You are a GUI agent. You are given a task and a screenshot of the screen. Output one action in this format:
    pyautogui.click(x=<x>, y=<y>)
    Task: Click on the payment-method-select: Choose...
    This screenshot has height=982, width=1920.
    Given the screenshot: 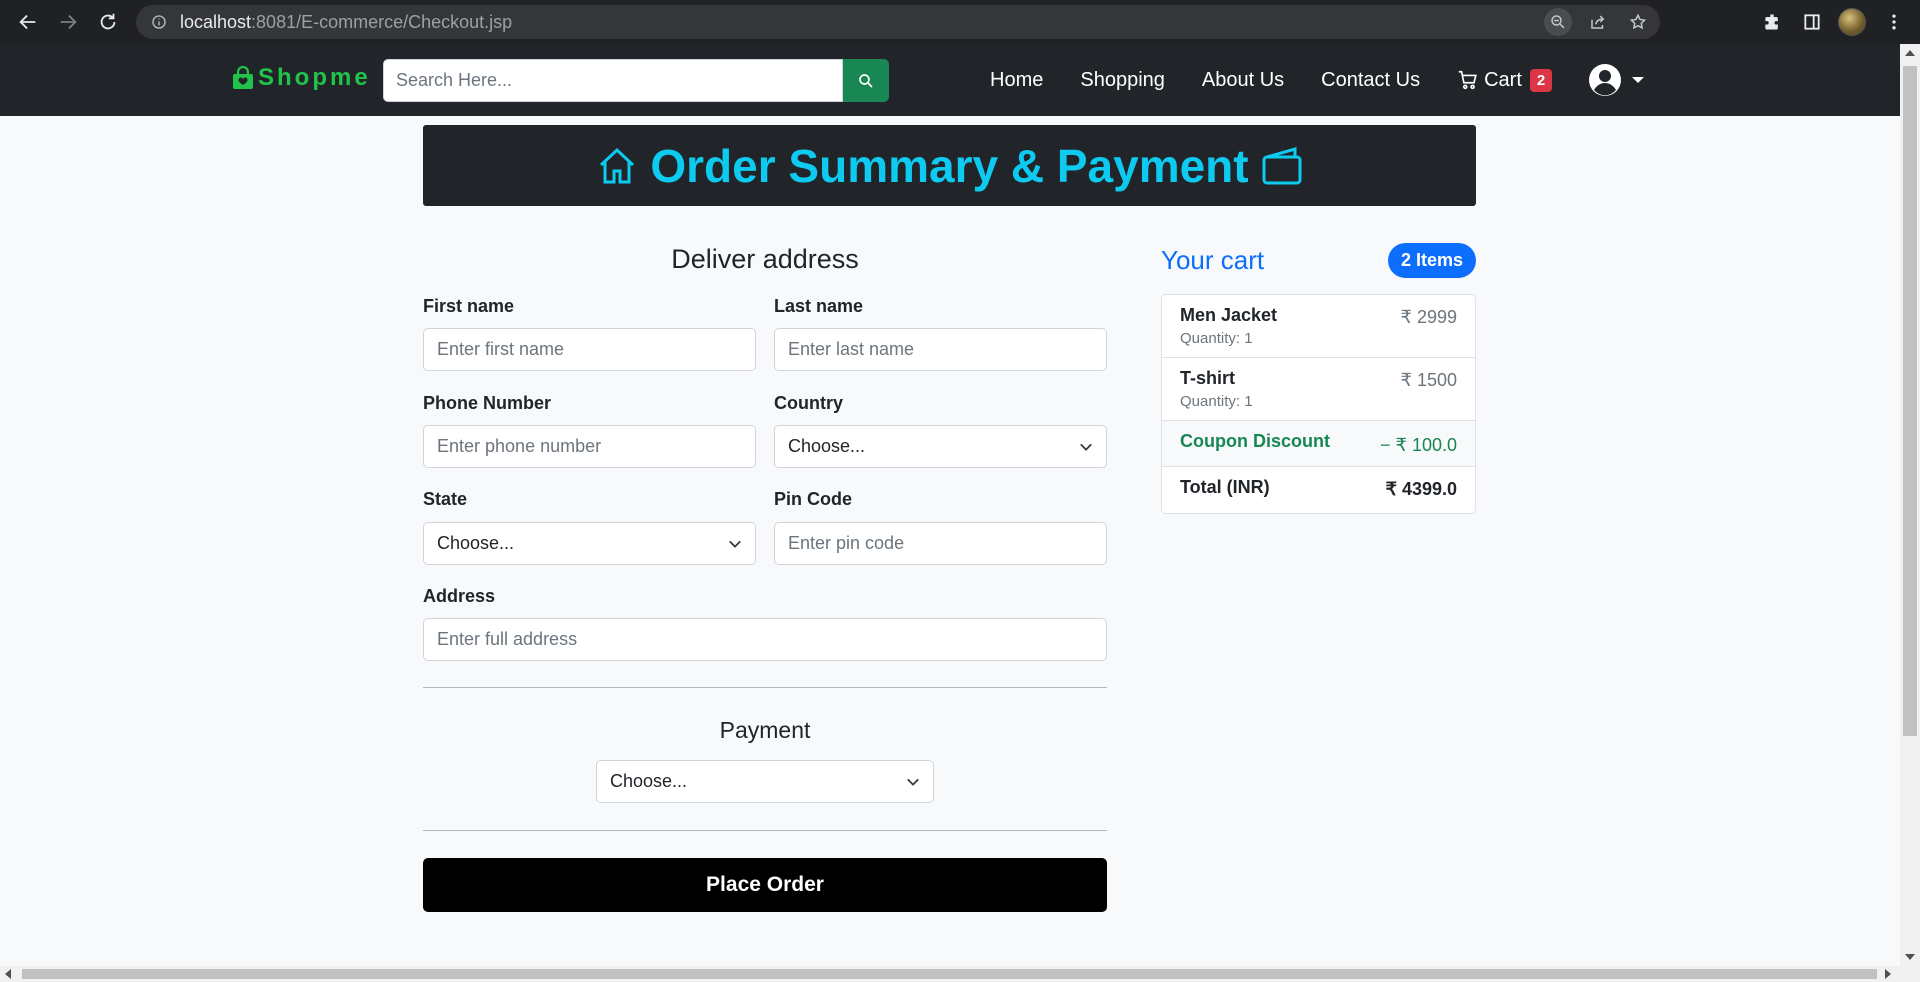 What is the action you would take?
    pyautogui.click(x=765, y=781)
    